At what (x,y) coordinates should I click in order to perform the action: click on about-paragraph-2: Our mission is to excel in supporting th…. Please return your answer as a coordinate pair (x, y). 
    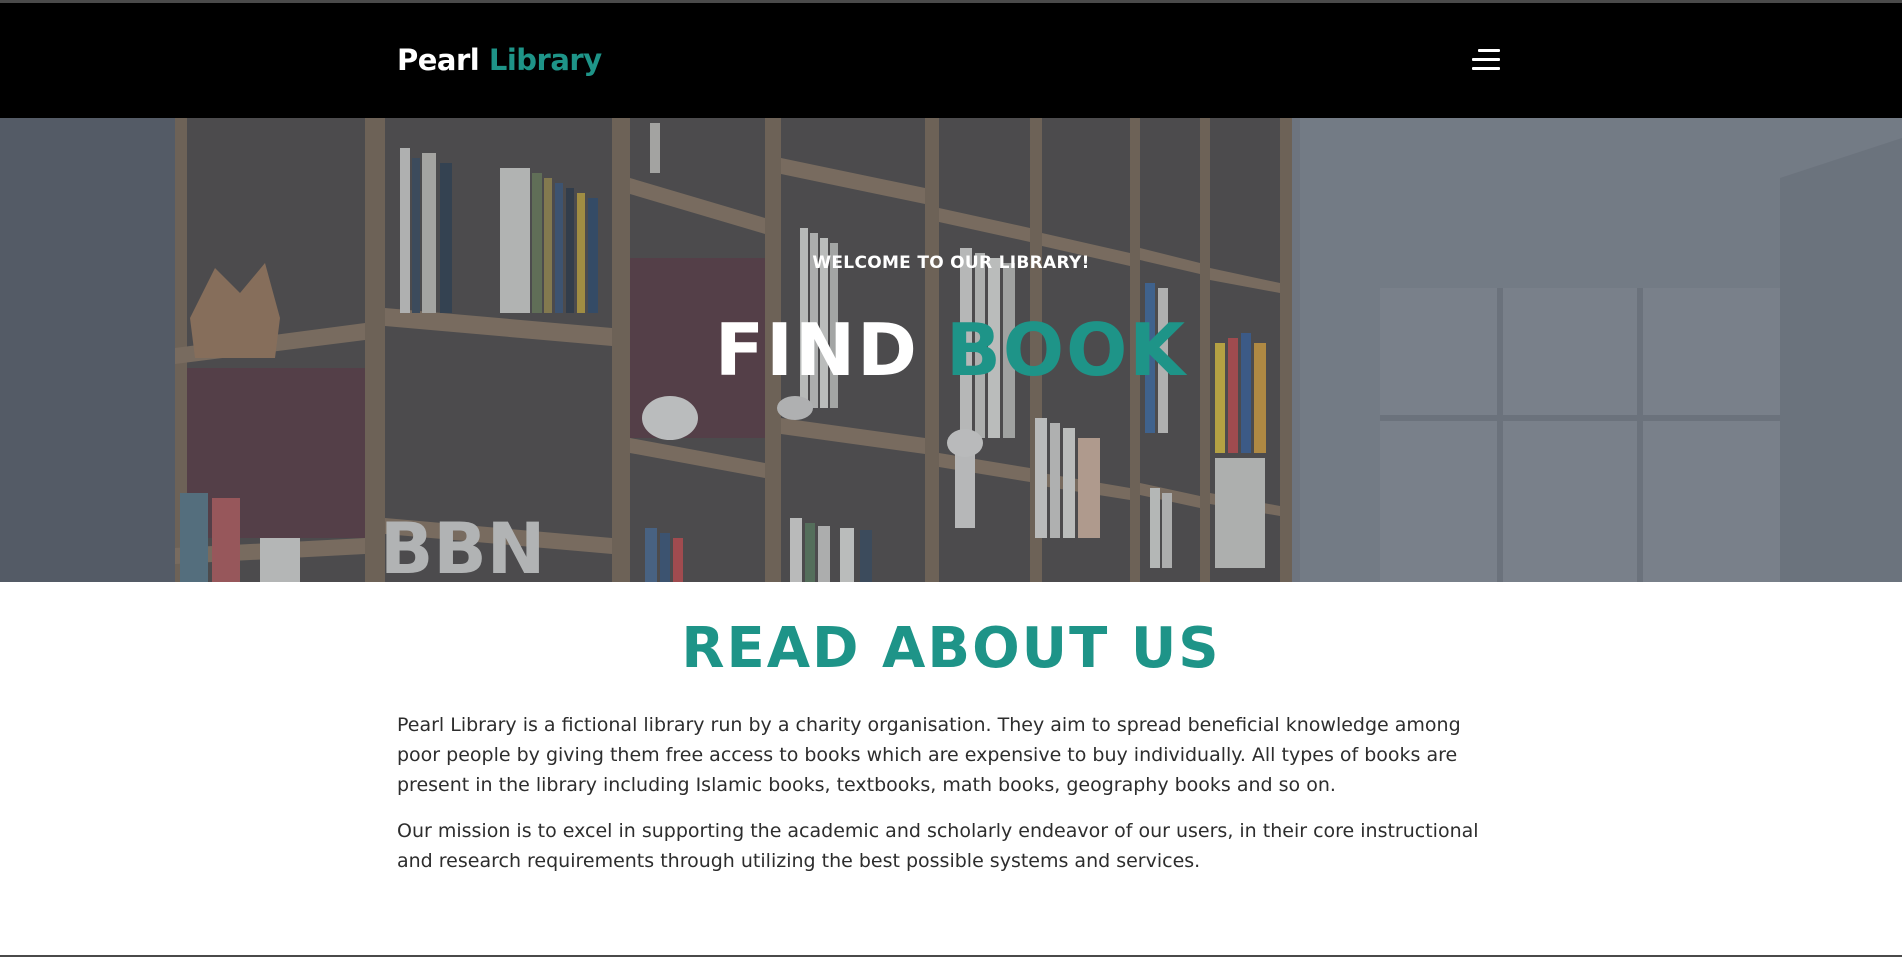
    Looking at the image, I should click on (938, 846).